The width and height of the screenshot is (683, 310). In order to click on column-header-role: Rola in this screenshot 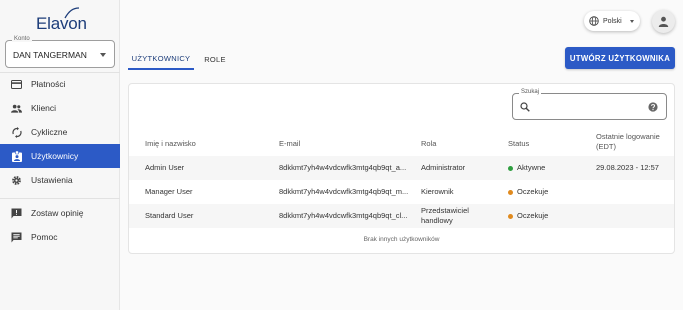, I will do `click(428, 144)`.